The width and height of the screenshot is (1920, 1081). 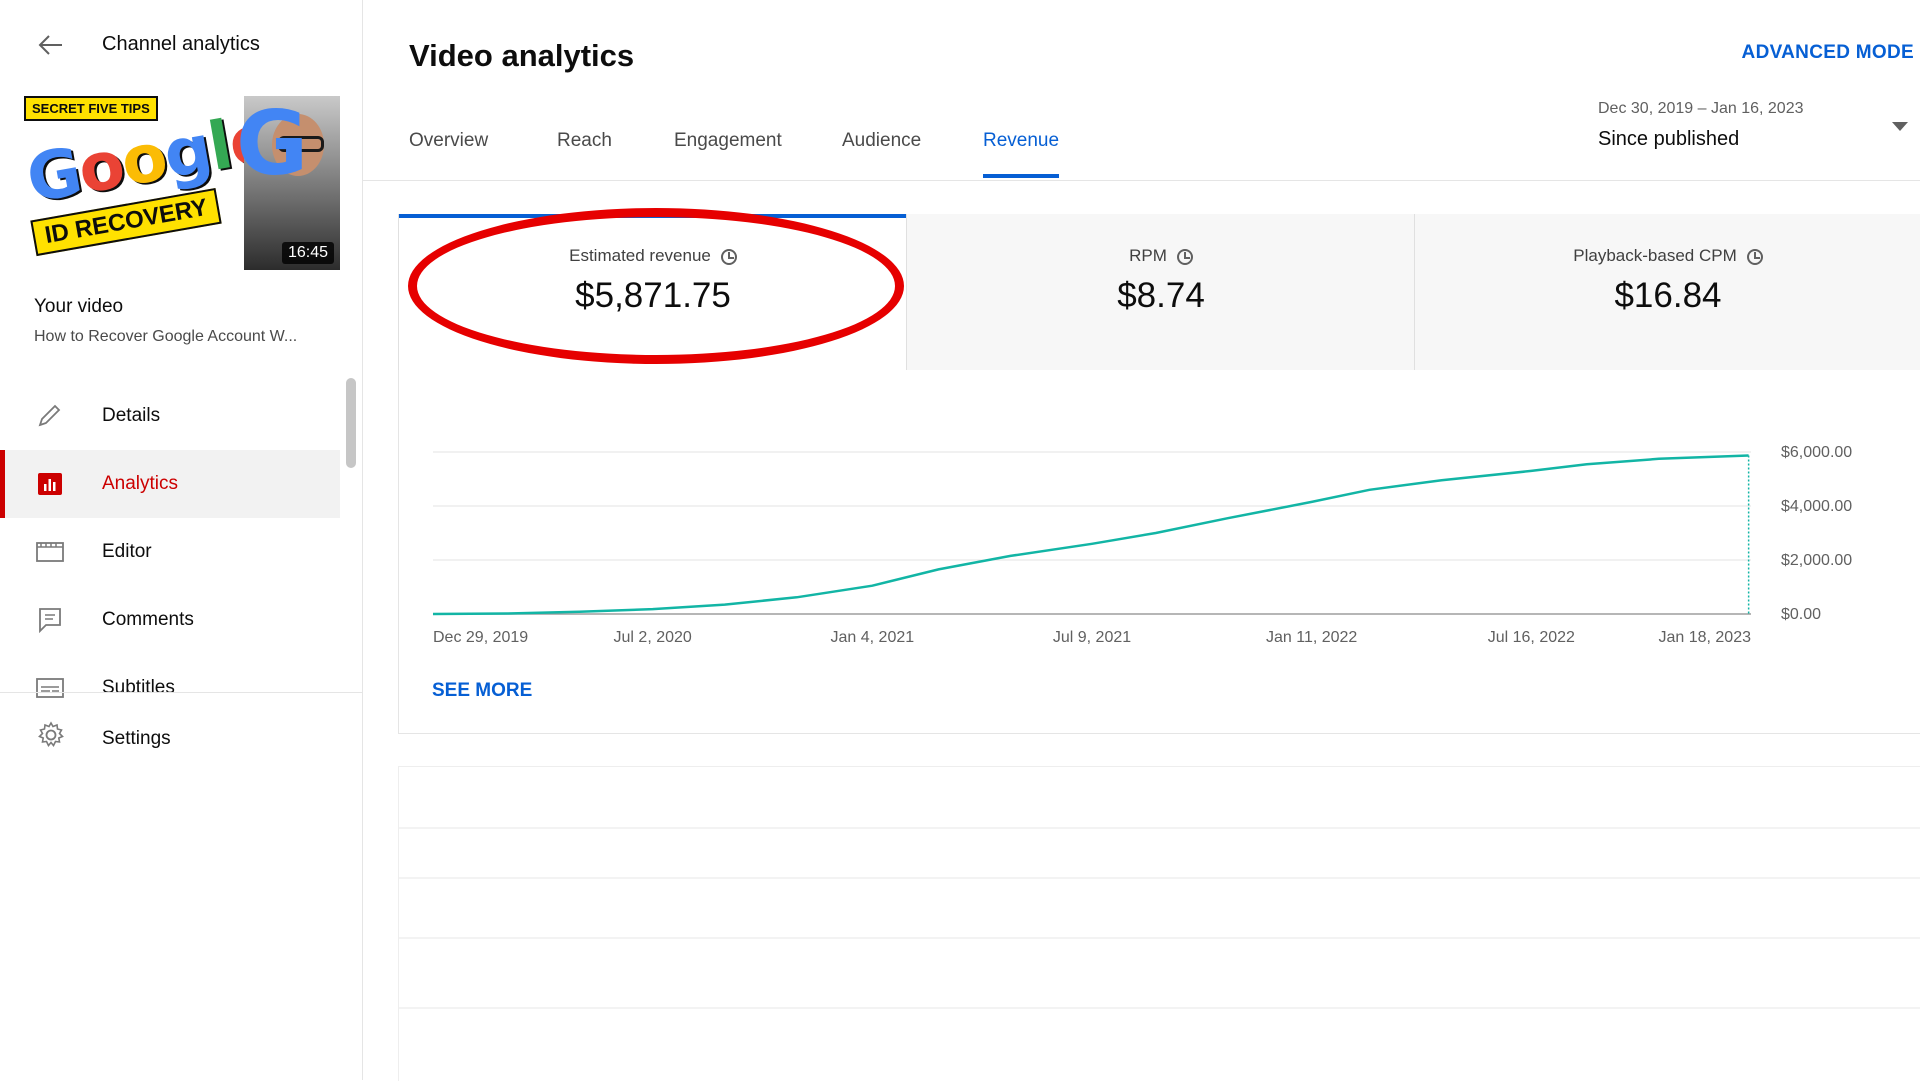 What do you see at coordinates (1828, 53) in the screenshot?
I see `advanced-mode-button: ADVANCED MODE` at bounding box center [1828, 53].